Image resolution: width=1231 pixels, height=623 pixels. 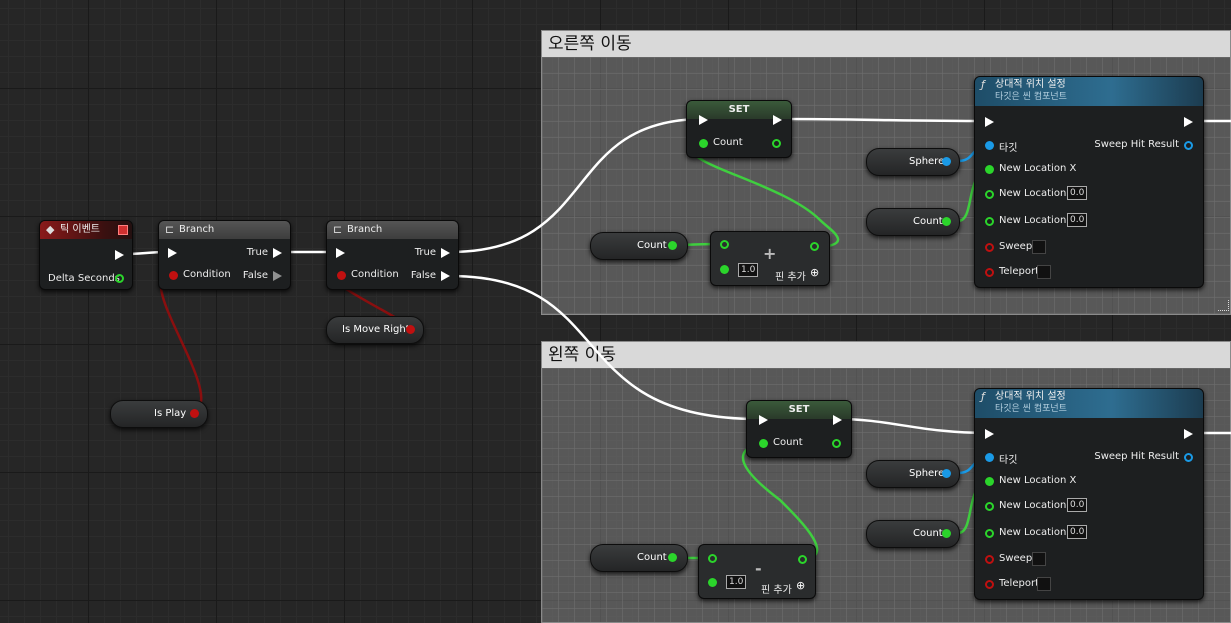 I want to click on set-count-node-right: SET Count, so click(x=739, y=129).